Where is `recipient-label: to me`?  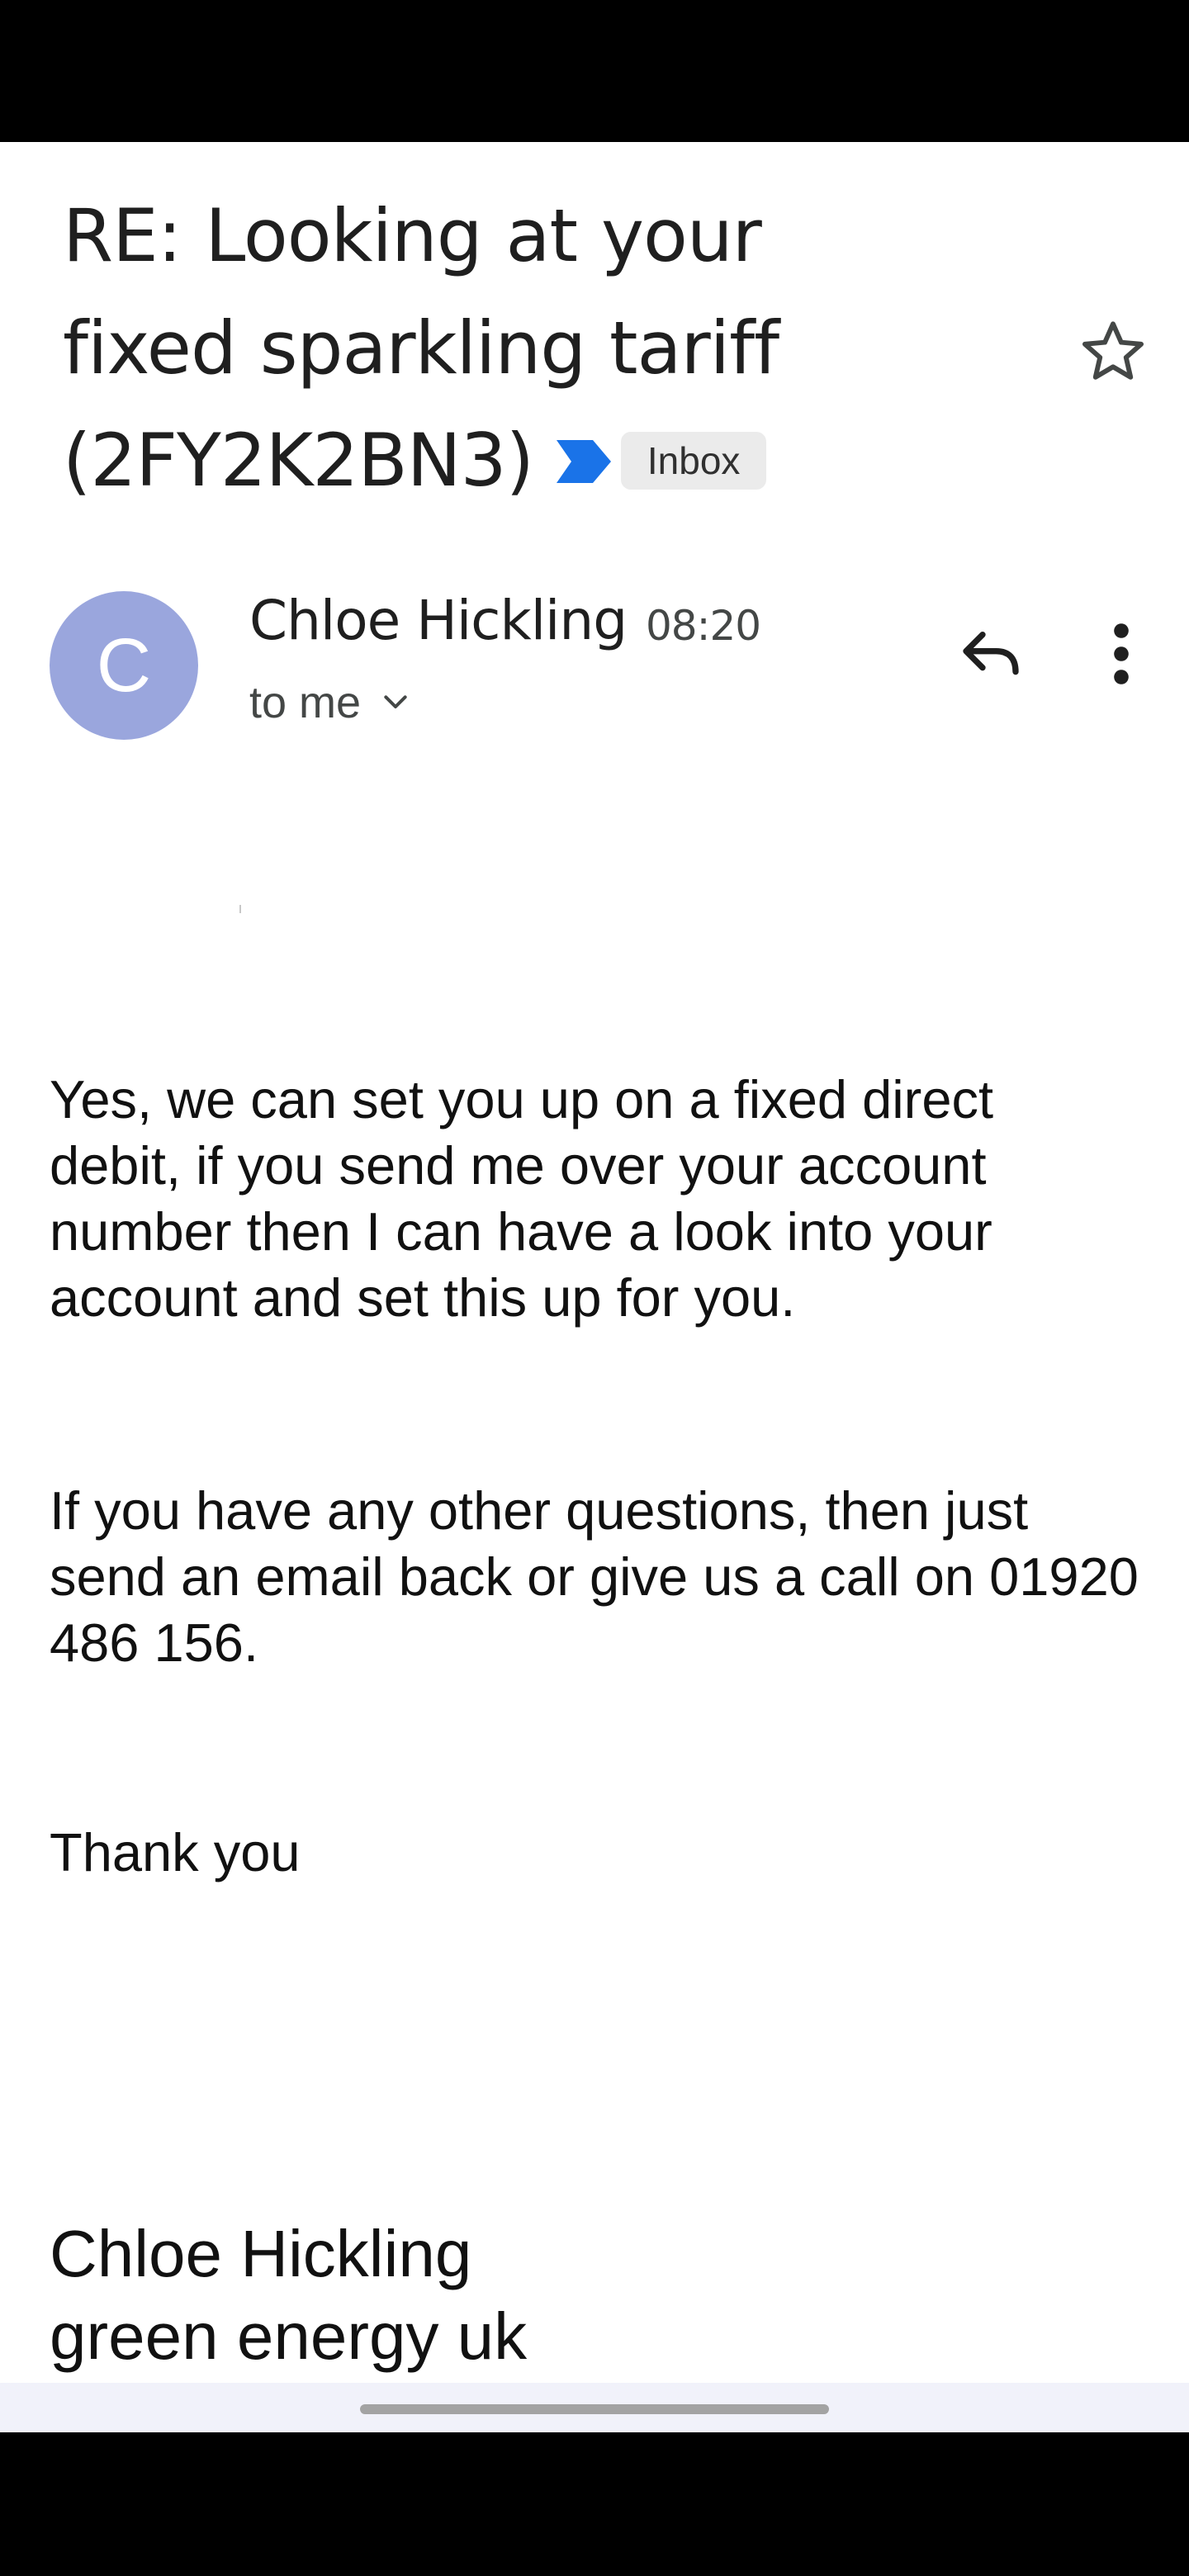
recipient-label: to me is located at coordinates (305, 702).